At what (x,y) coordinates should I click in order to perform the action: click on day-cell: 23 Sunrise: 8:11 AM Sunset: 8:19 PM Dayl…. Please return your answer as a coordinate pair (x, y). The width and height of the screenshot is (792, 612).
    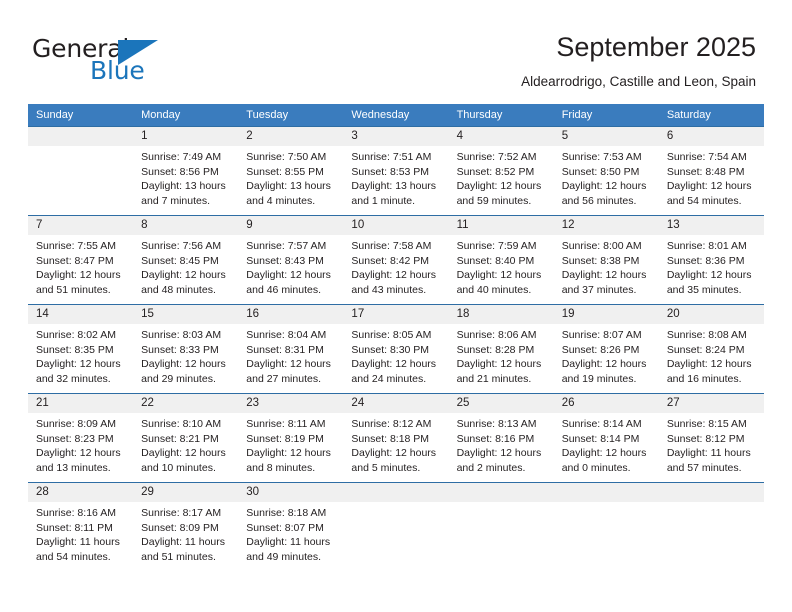
    Looking at the image, I should click on (290, 438).